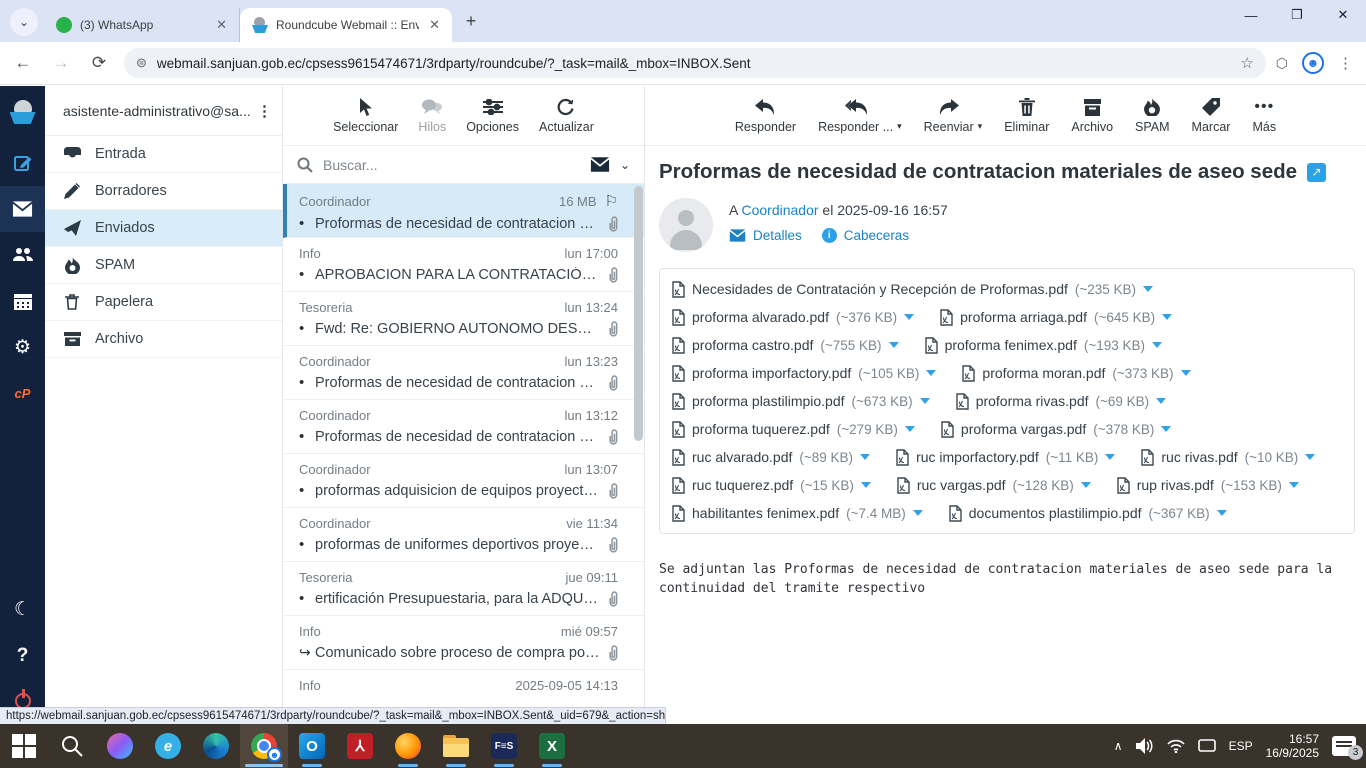 The width and height of the screenshot is (1366, 768). I want to click on profile-avatar: ☻, so click(1313, 63).